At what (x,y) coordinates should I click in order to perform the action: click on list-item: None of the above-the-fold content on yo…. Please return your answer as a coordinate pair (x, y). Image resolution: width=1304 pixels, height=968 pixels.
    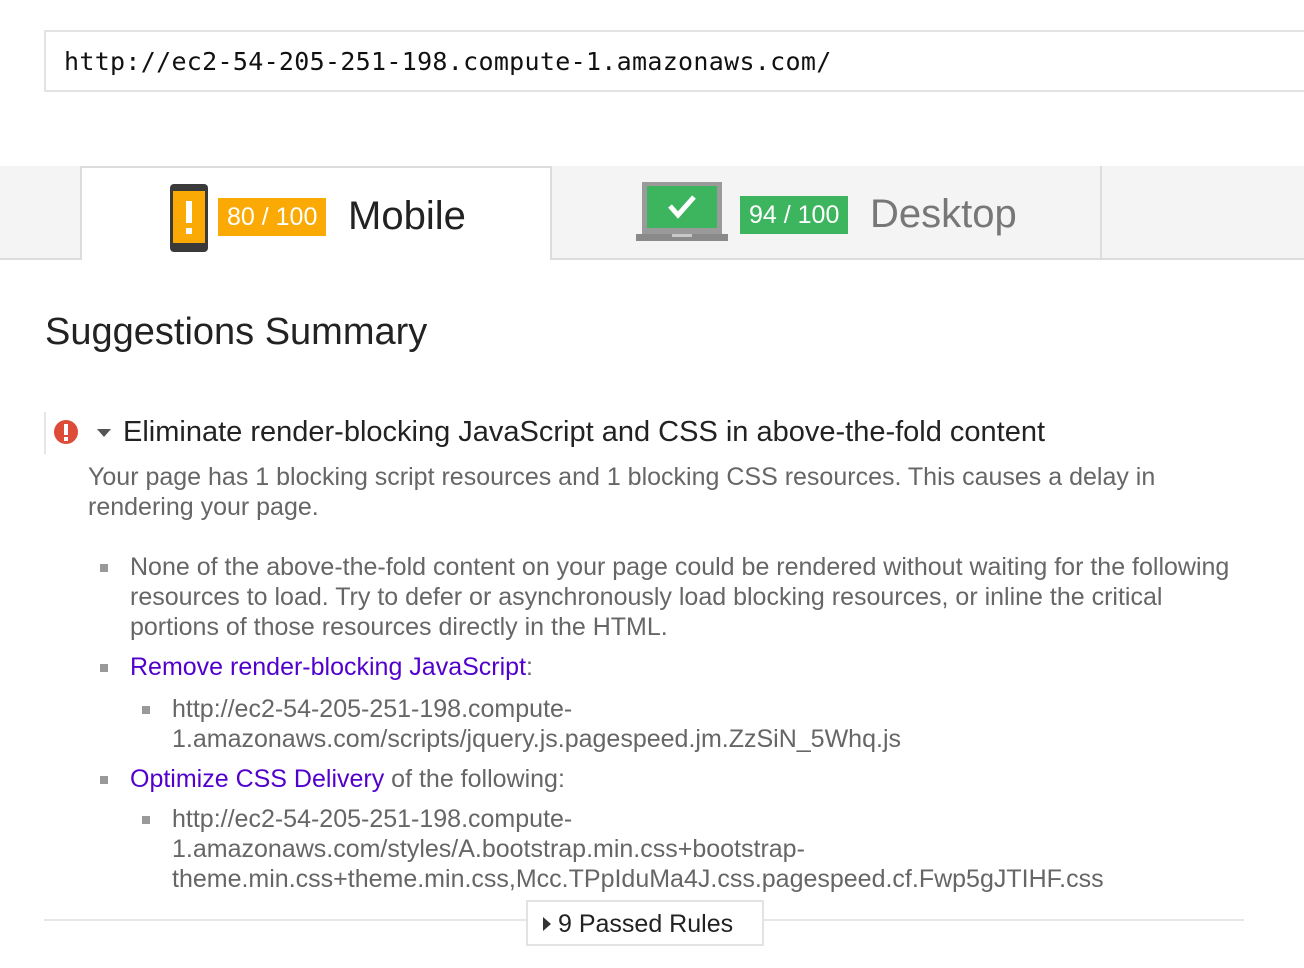
    Looking at the image, I should click on (680, 597).